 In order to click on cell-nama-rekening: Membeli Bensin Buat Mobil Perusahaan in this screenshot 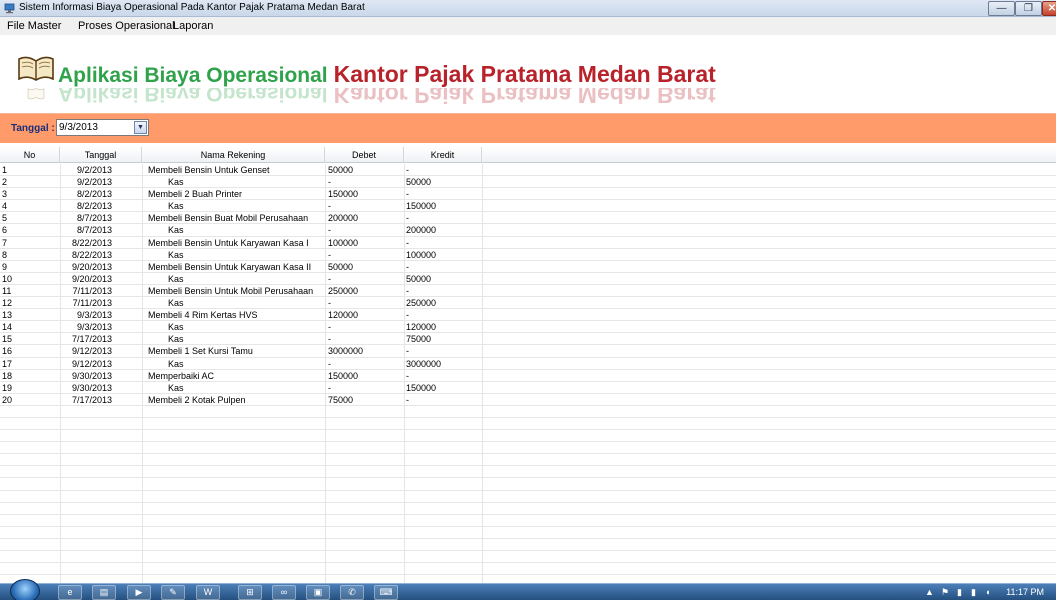, I will do `click(235, 218)`.